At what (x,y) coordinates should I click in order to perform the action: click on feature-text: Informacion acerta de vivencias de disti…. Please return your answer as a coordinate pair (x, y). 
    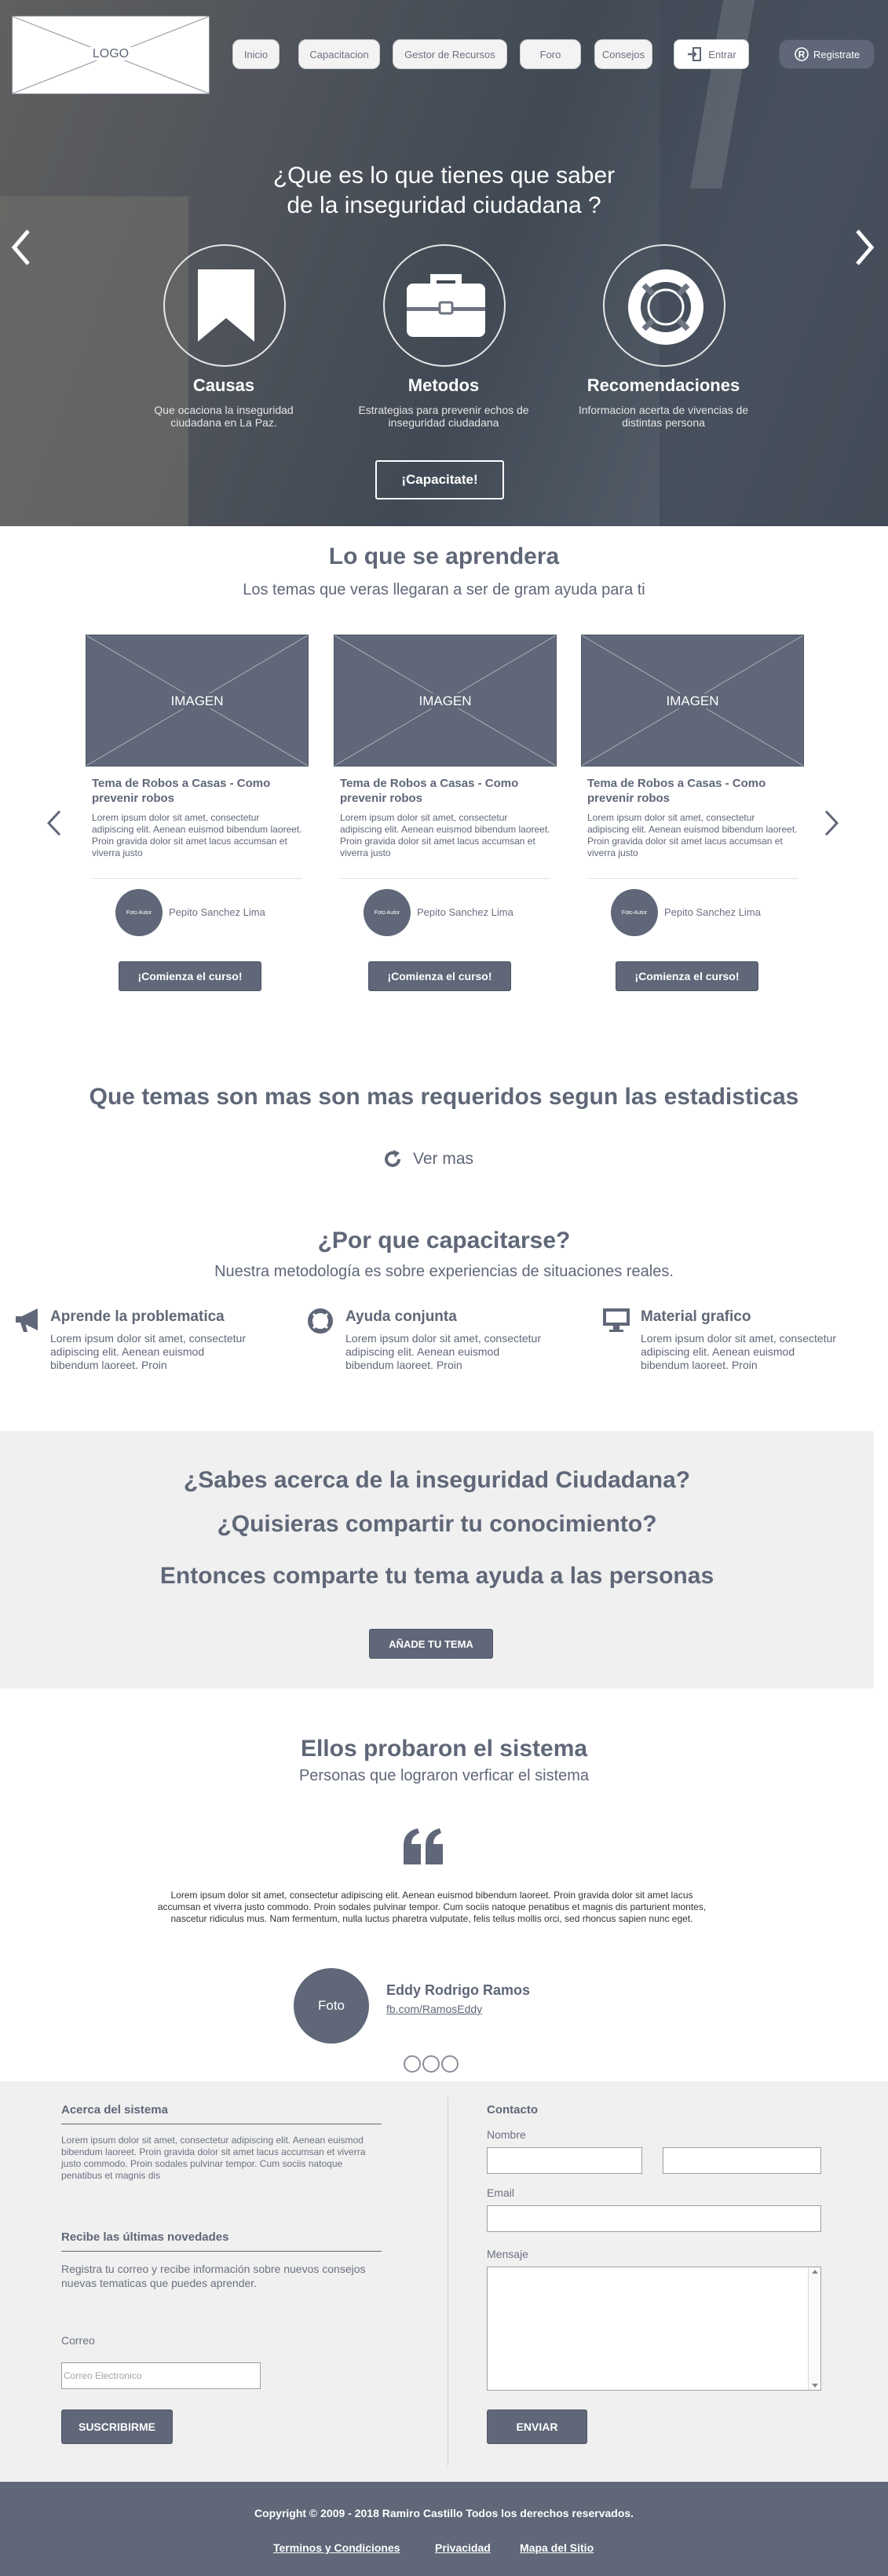
    Looking at the image, I should click on (663, 416).